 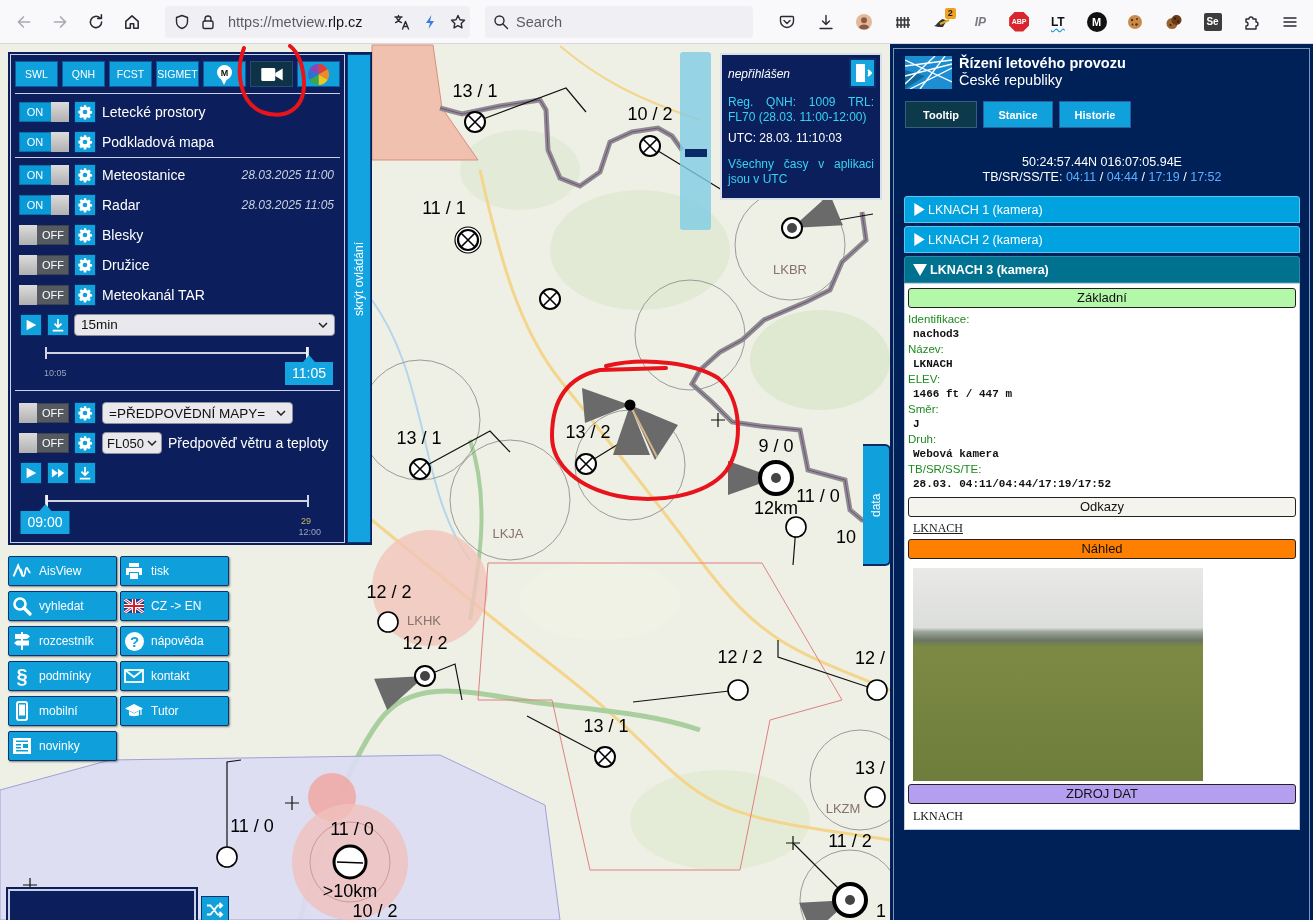 What do you see at coordinates (306, 521) in the screenshot?
I see `day-label: 29` at bounding box center [306, 521].